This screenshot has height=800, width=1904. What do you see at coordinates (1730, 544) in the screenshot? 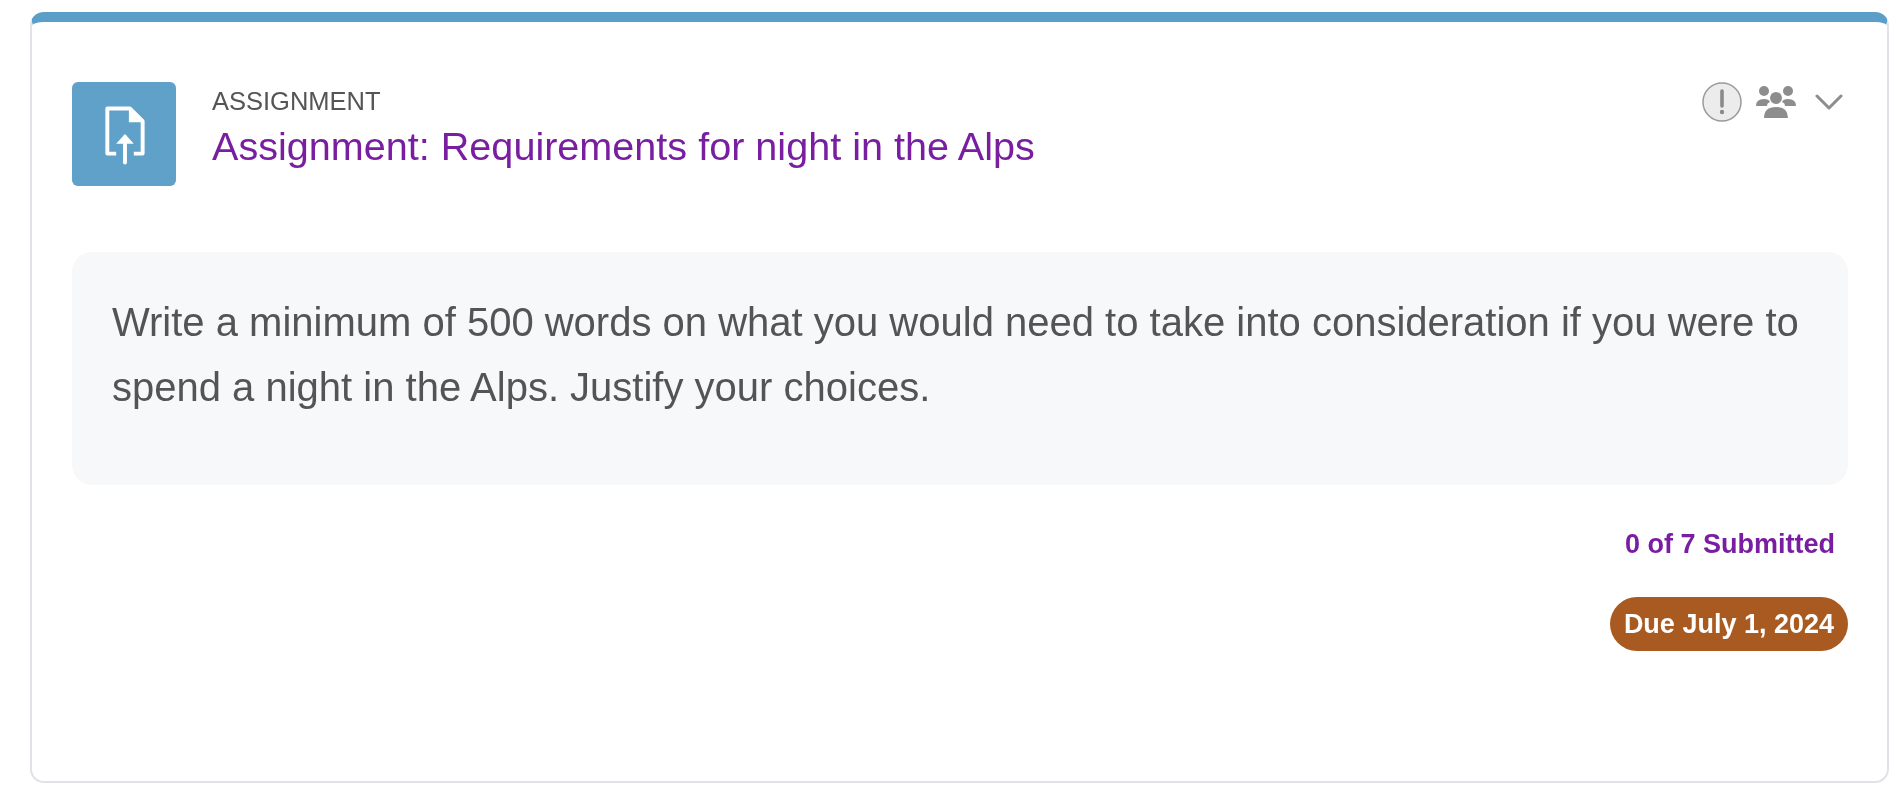
I see `submissions-link: 0 of 7 Submitted` at bounding box center [1730, 544].